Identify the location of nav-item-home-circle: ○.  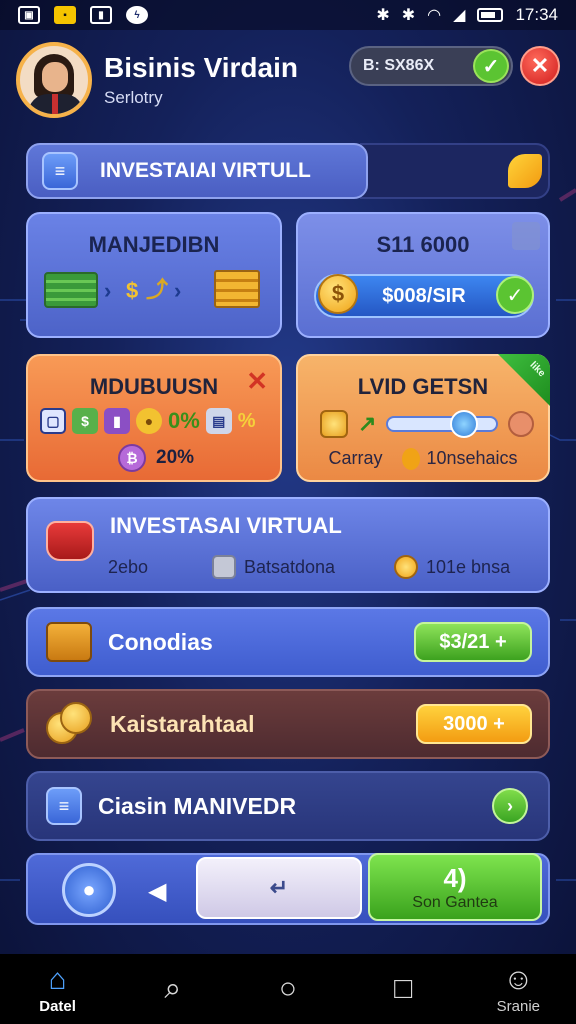
(288, 989).